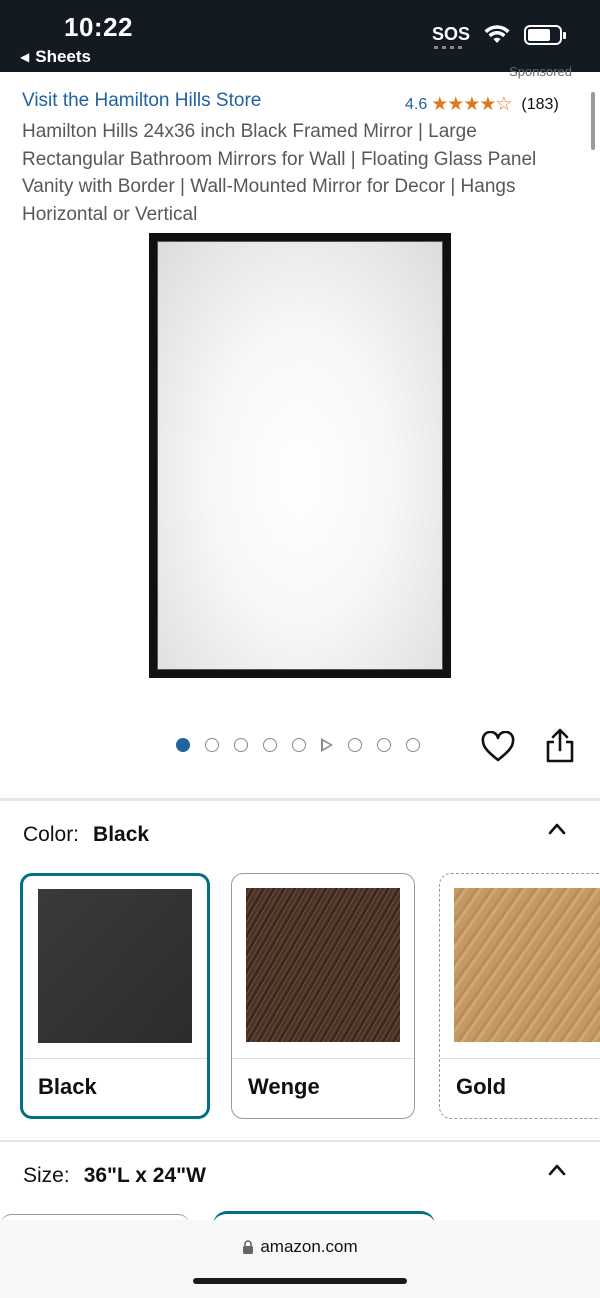 Image resolution: width=600 pixels, height=1298 pixels. I want to click on video-play-icon, so click(327, 745).